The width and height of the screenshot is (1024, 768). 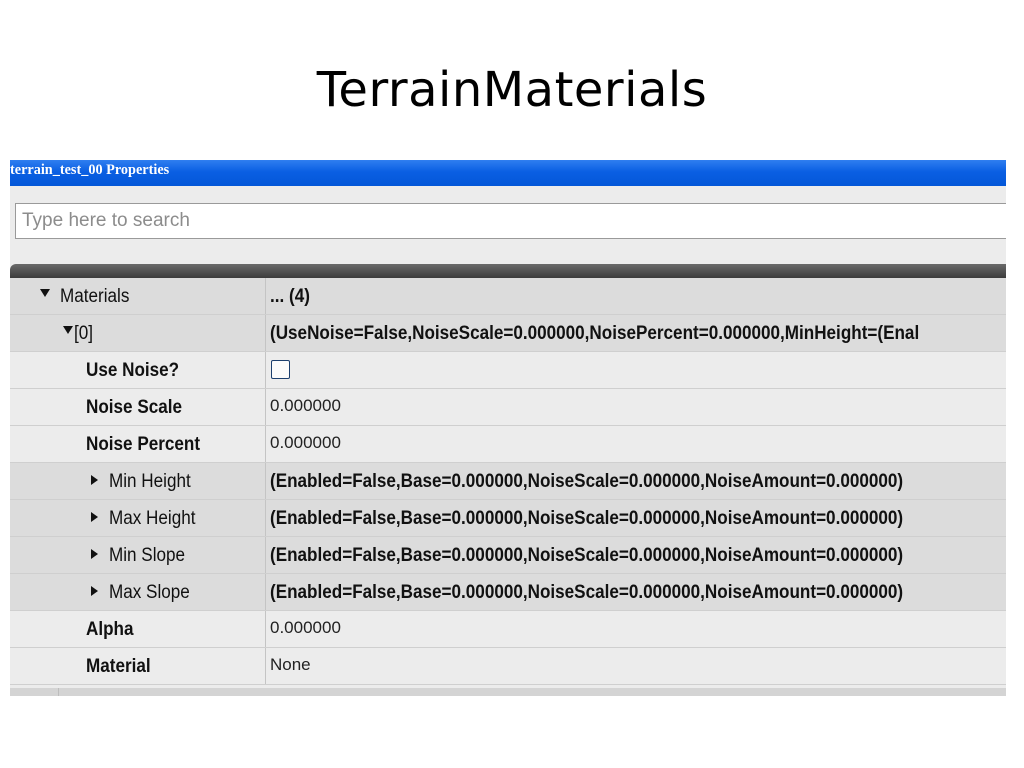 I want to click on search-area, so click(x=508, y=225).